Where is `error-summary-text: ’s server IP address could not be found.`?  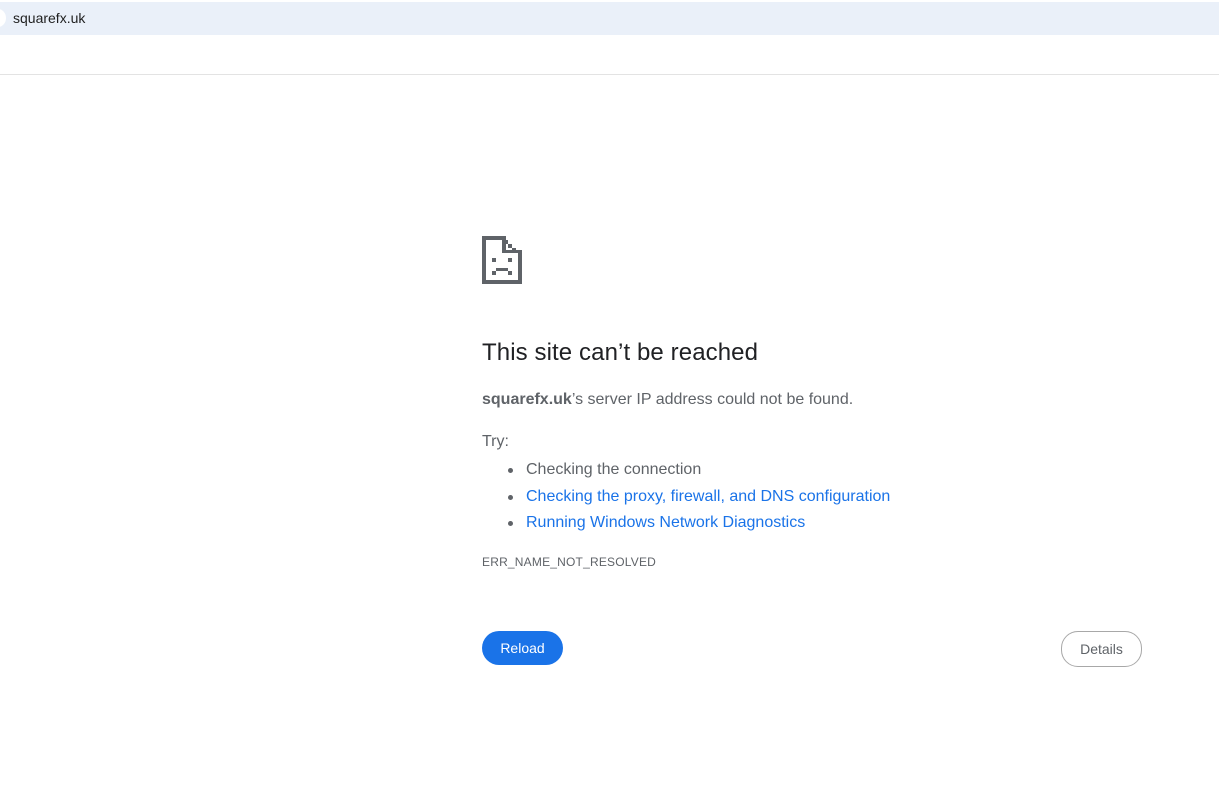 error-summary-text: ’s server IP address could not be found. is located at coordinates (712, 399).